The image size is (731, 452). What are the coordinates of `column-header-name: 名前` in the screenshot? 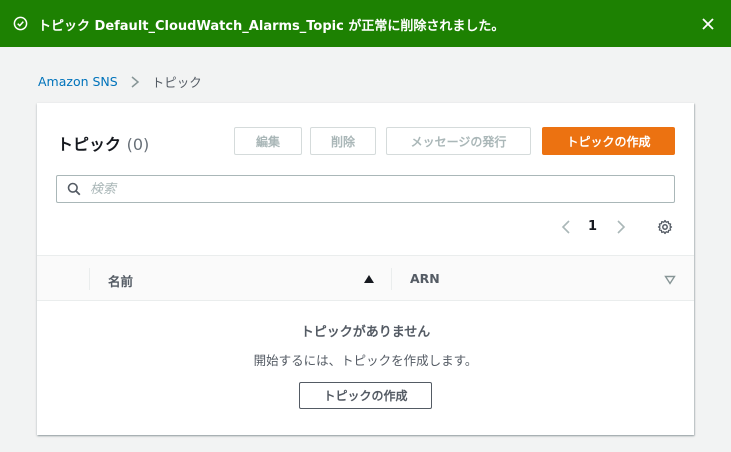 It's located at (120, 280).